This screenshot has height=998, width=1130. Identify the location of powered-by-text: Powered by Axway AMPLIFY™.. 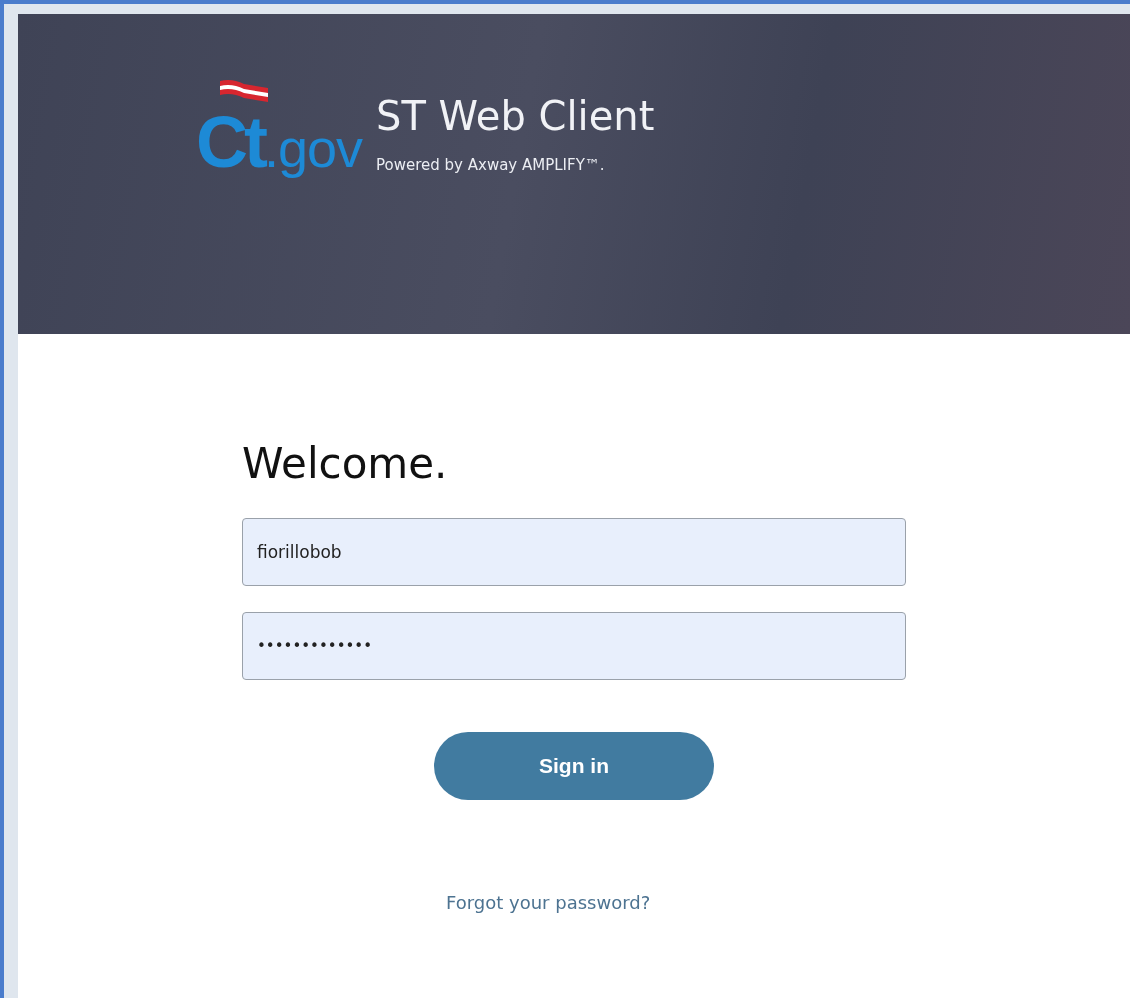
(491, 165).